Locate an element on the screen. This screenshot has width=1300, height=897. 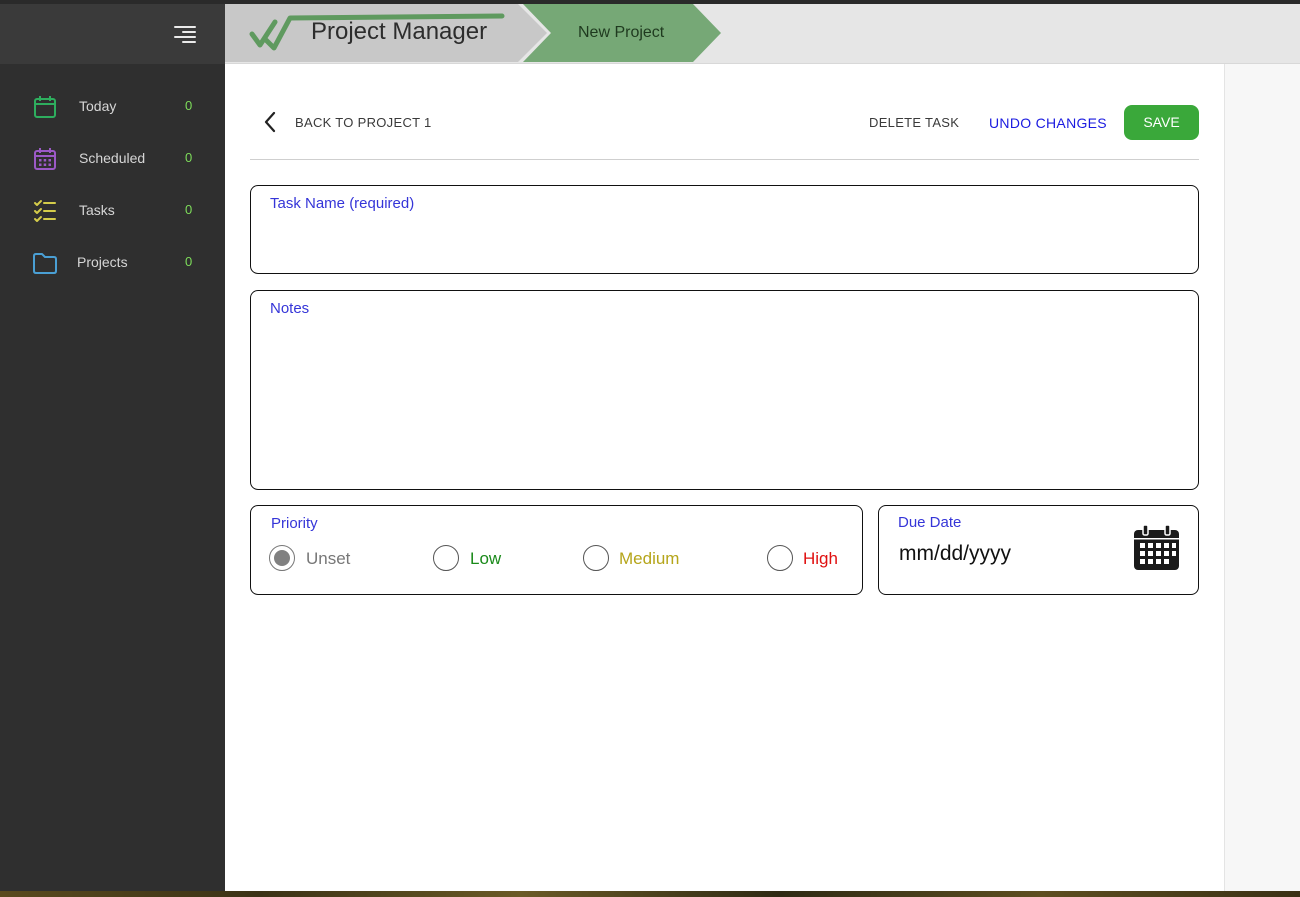
save-button: SAVE is located at coordinates (1161, 122).